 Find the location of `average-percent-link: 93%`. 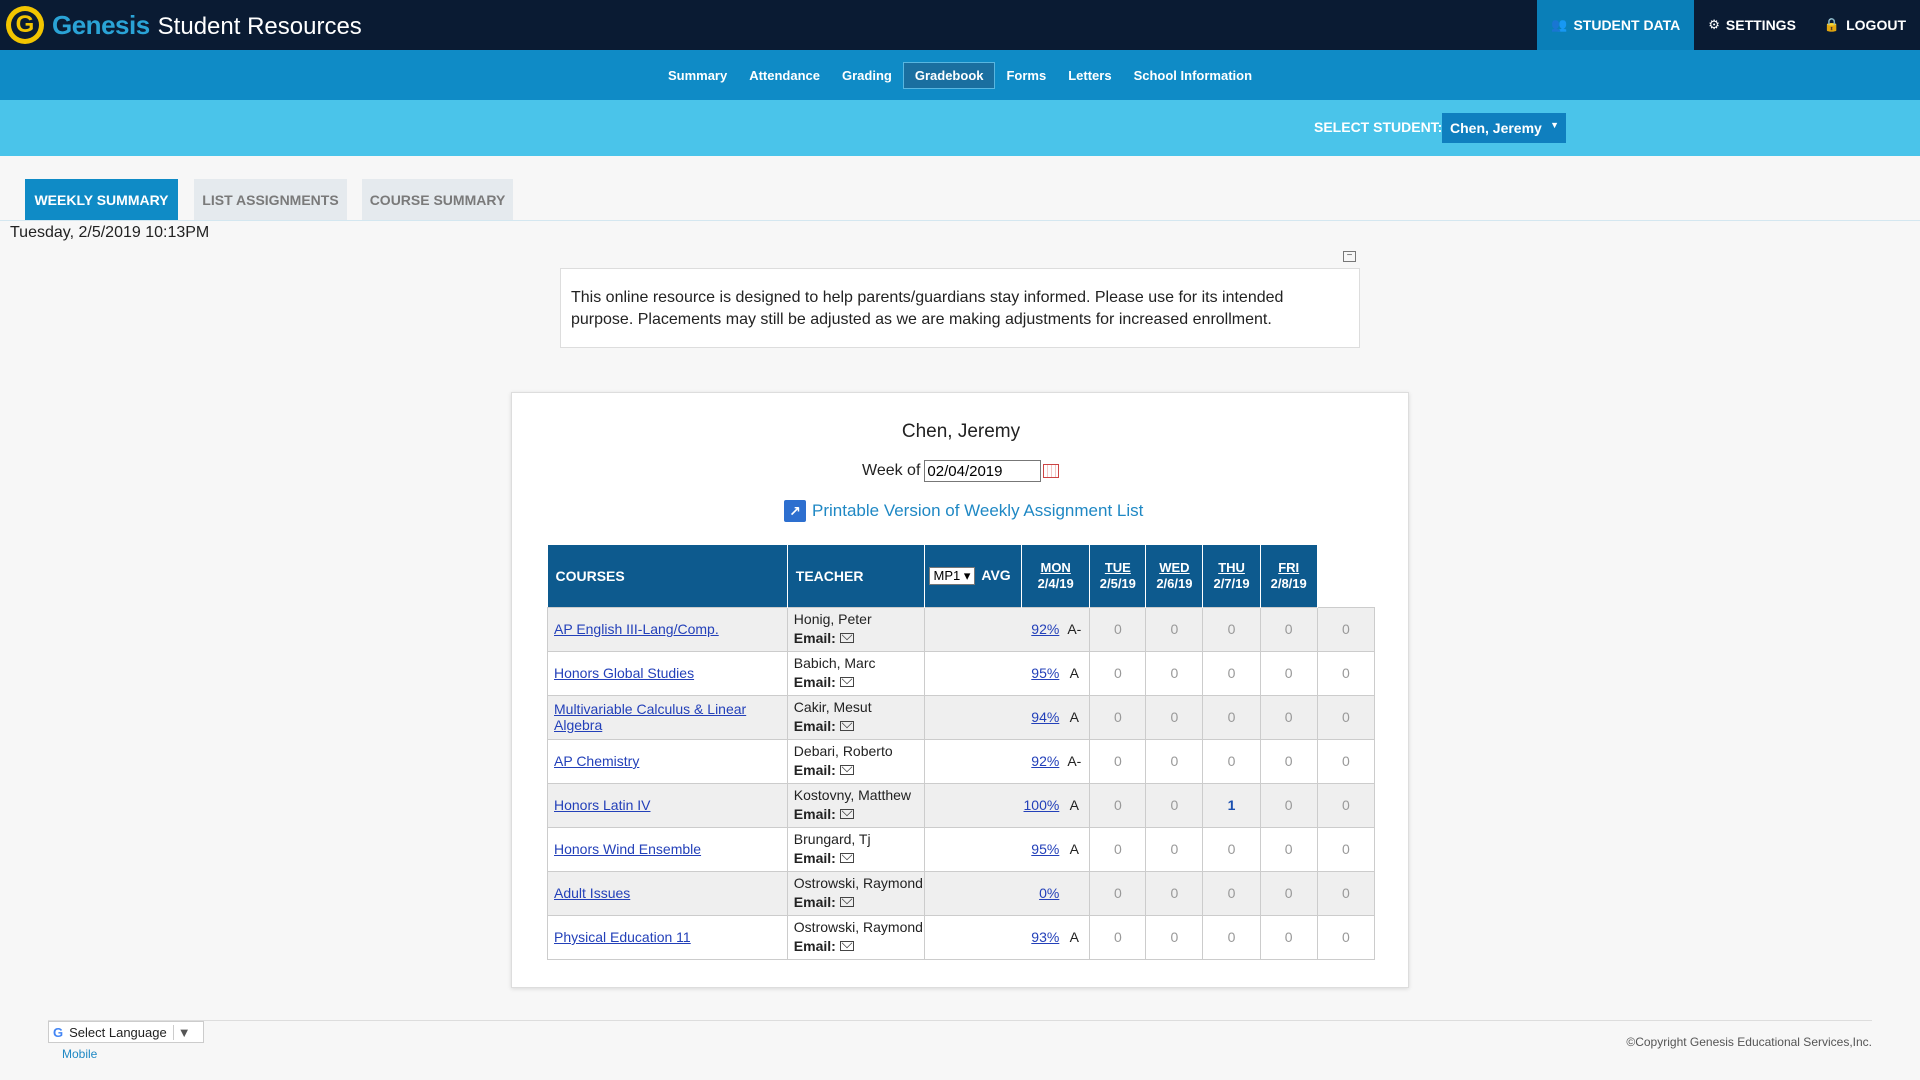

average-percent-link: 93% is located at coordinates (1045, 937).